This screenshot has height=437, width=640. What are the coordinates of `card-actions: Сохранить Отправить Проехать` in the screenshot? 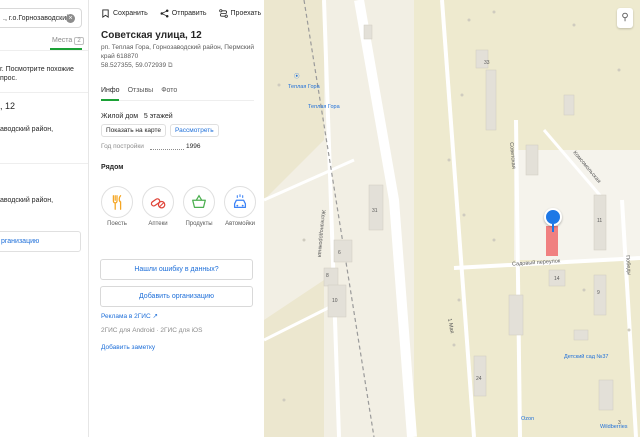 It's located at (181, 13).